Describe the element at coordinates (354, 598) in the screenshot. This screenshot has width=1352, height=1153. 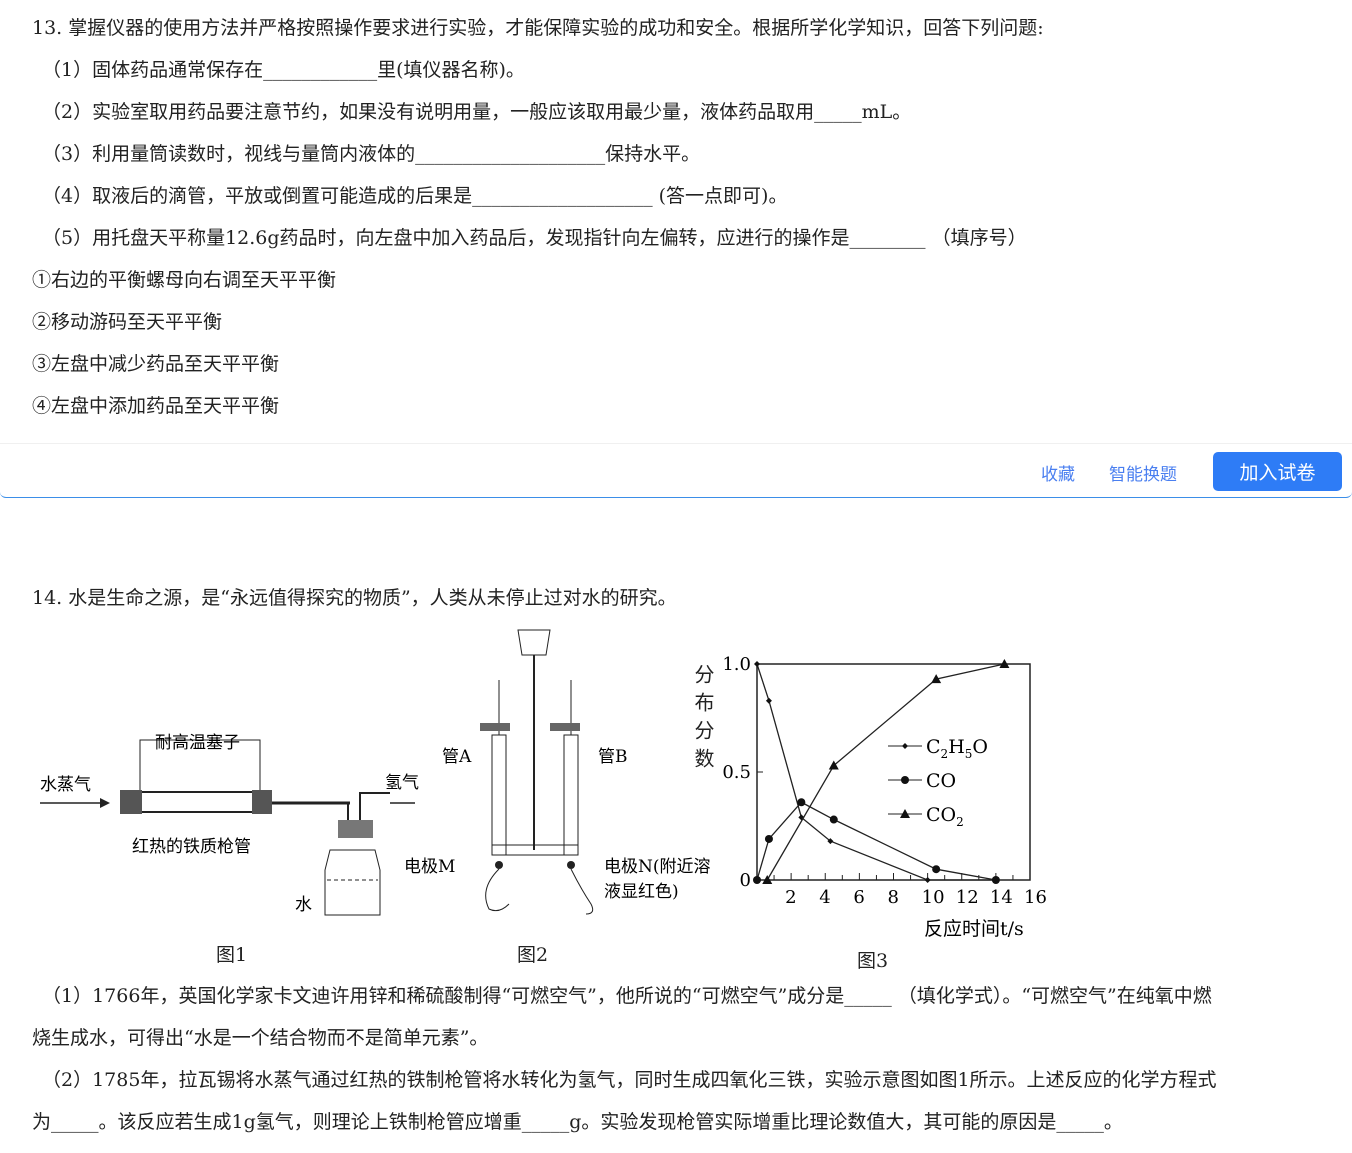
I see `q14-stem: 14. 水是生命之源，是“永远值得探究的物质”，人类从未停止过对水的研究。` at that location.